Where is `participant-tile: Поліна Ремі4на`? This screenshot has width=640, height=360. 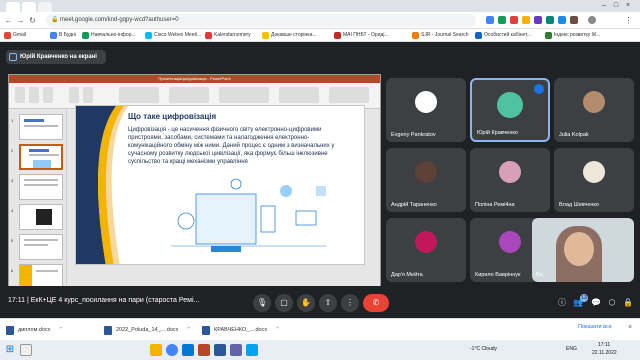
participant-tile: Поліна Ремі4на is located at coordinates (510, 180).